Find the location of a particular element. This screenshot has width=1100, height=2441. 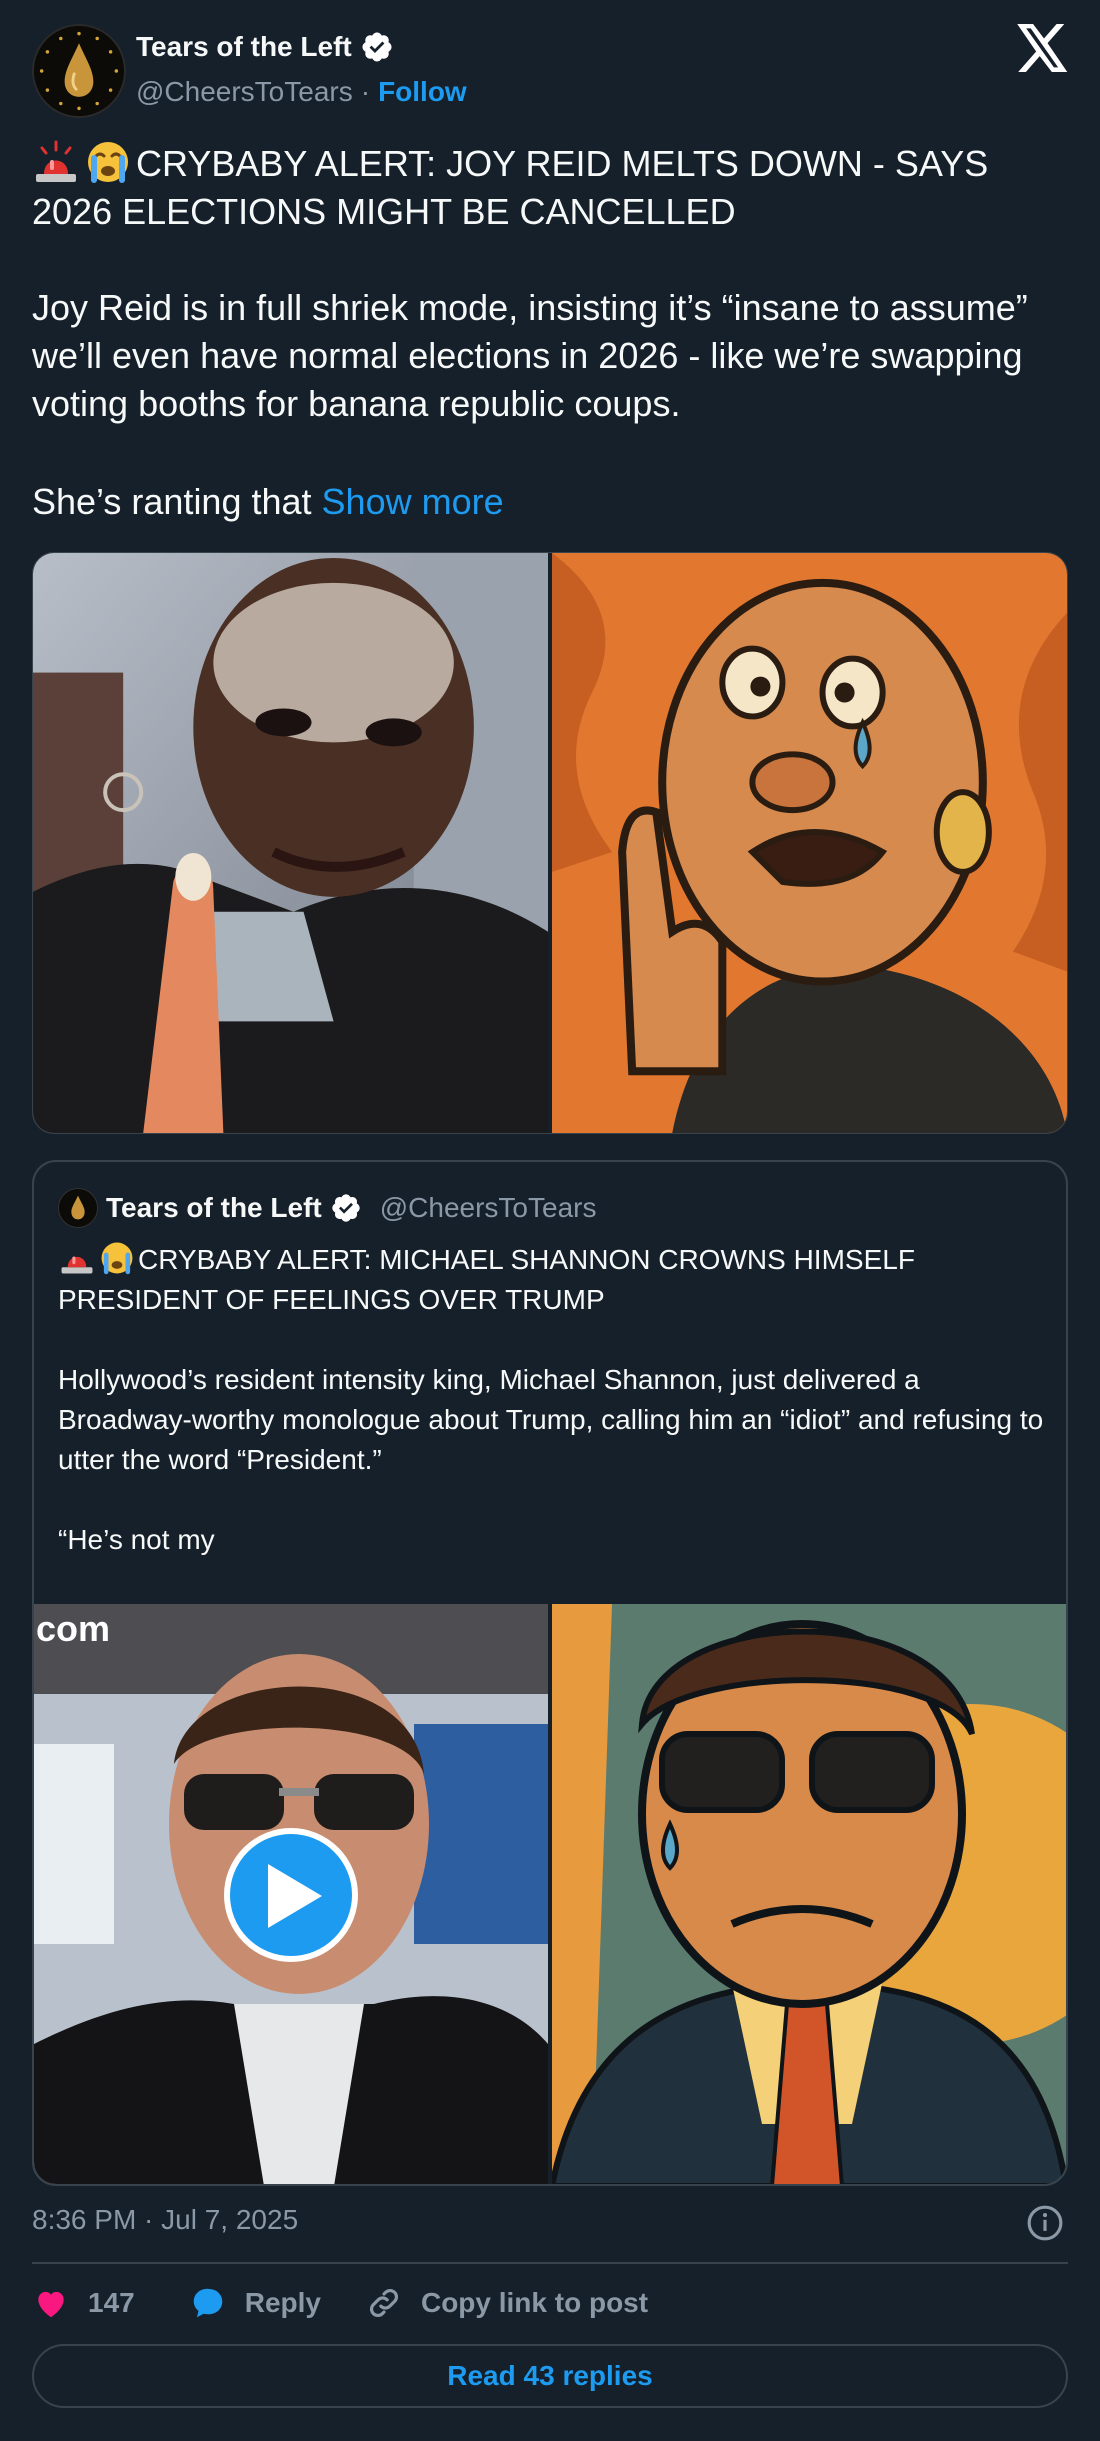

quoted-tweet-header: Tears of the Left @CheersToTears is located at coordinates (327, 1208).